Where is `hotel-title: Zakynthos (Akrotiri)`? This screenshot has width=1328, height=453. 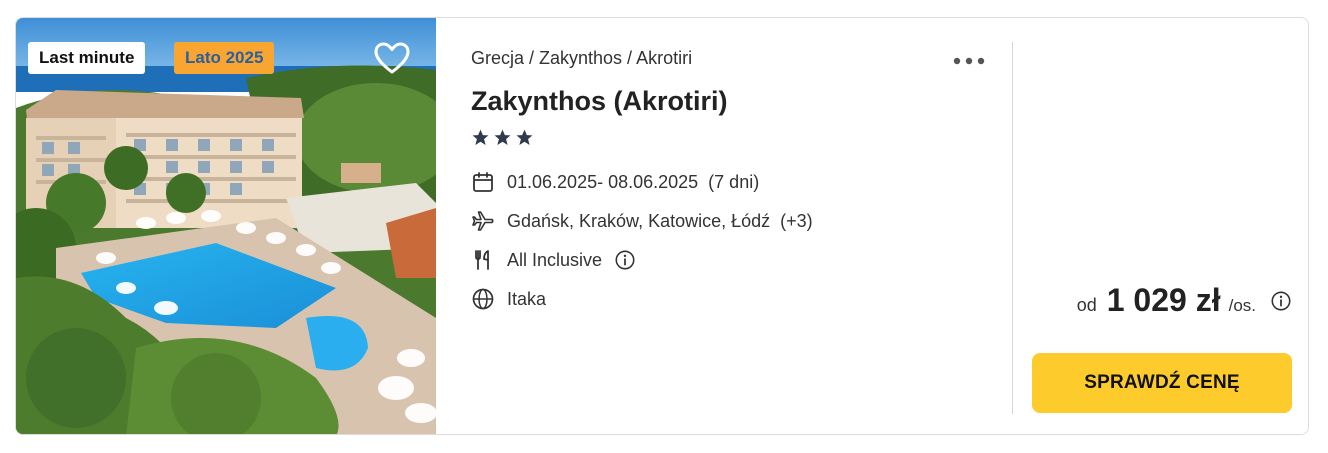
hotel-title: Zakynthos (Akrotiri) is located at coordinates (599, 101).